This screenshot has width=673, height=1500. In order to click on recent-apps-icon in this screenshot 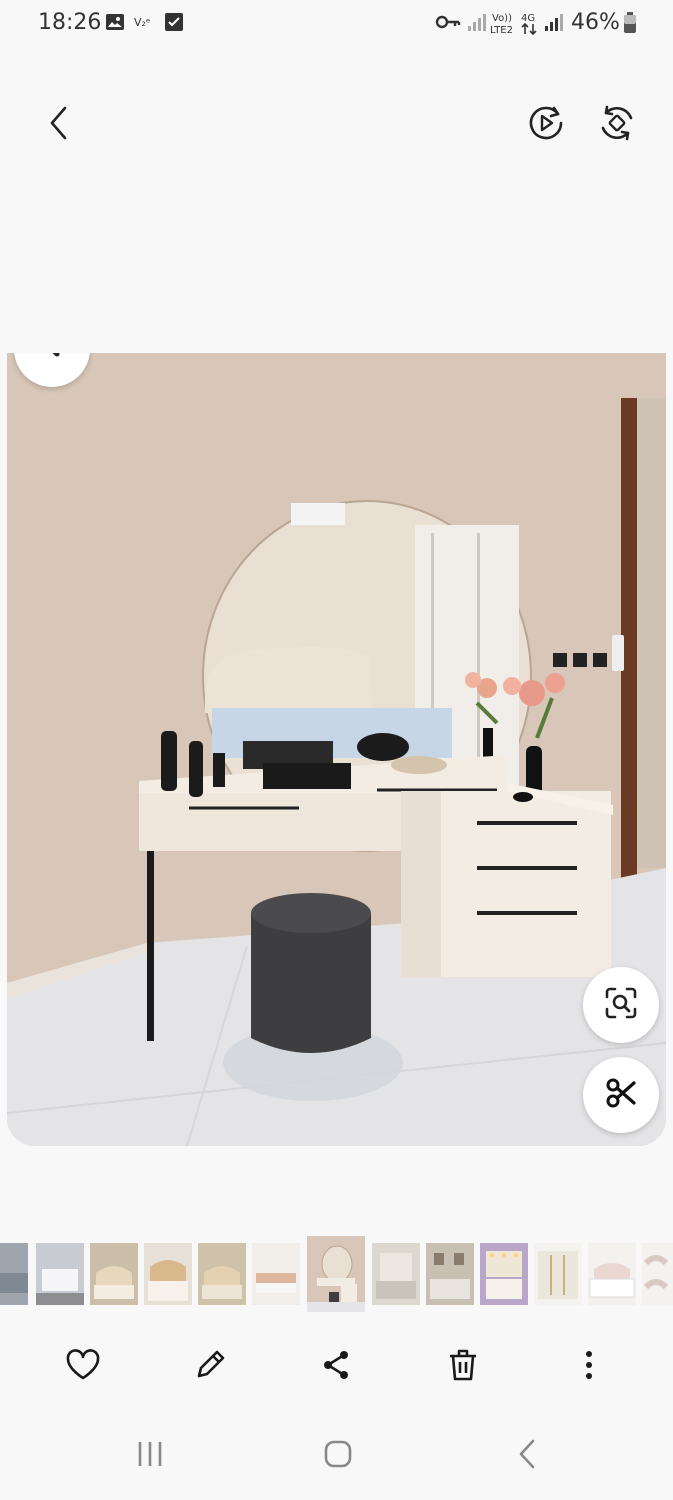, I will do `click(150, 1456)`.